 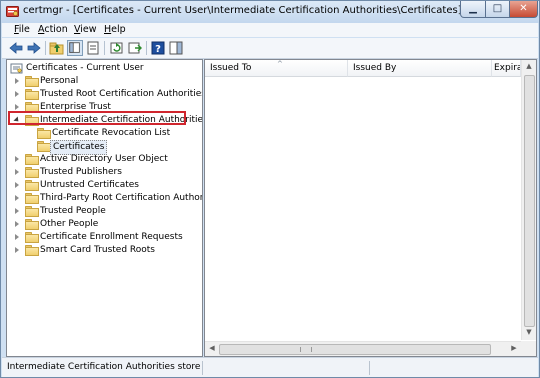 I want to click on certmgr-app-icon, so click(x=12, y=11).